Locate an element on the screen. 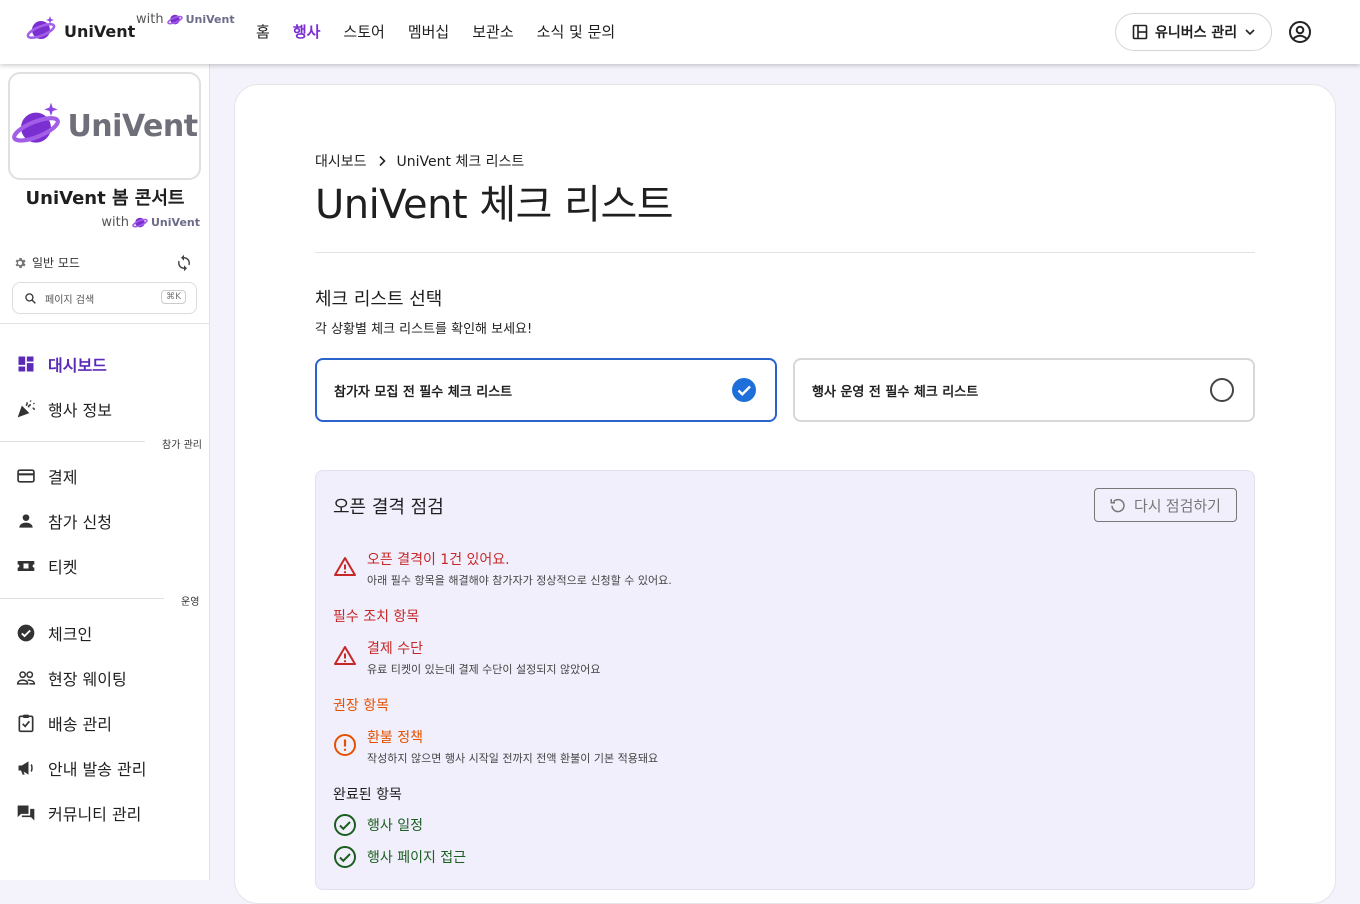  credit-card-icon is located at coordinates (26, 476).